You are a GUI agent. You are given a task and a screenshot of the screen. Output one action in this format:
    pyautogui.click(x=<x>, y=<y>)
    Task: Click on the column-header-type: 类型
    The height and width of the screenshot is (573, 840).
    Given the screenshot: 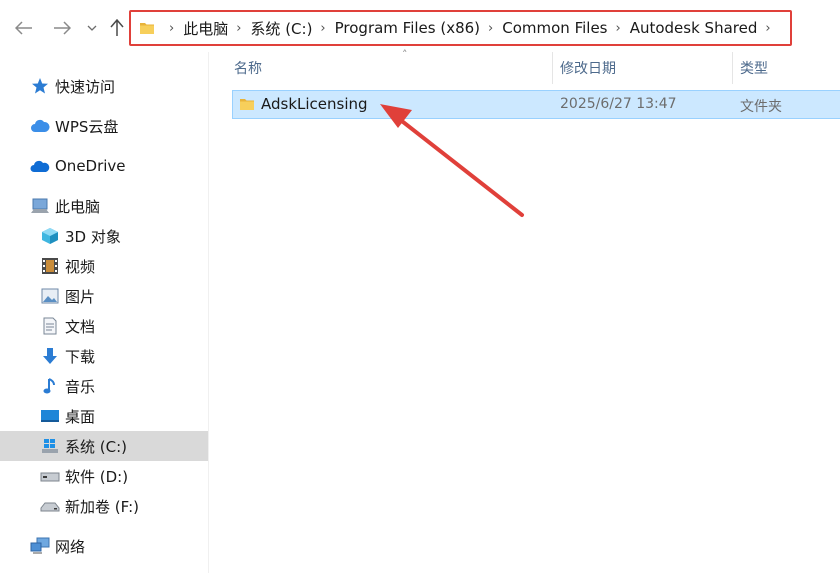 What is the action you would take?
    pyautogui.click(x=790, y=68)
    